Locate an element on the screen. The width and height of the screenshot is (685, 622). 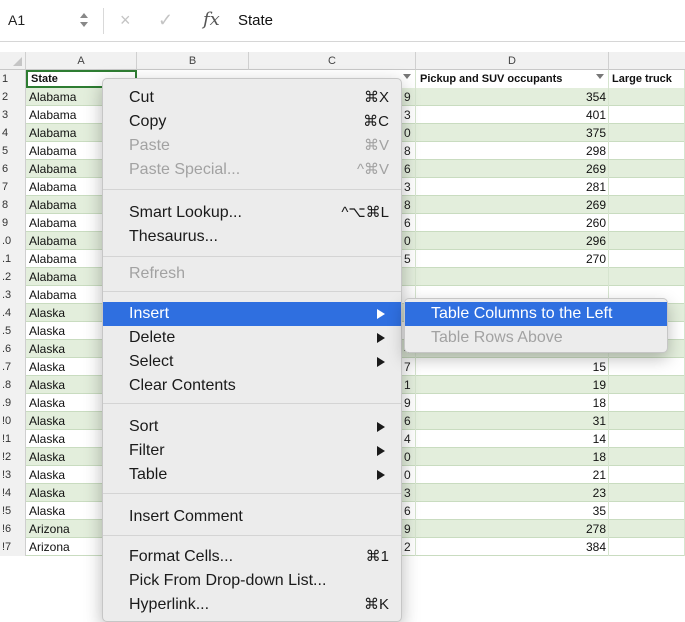
cell-pickup: 15 is located at coordinates (512, 367).